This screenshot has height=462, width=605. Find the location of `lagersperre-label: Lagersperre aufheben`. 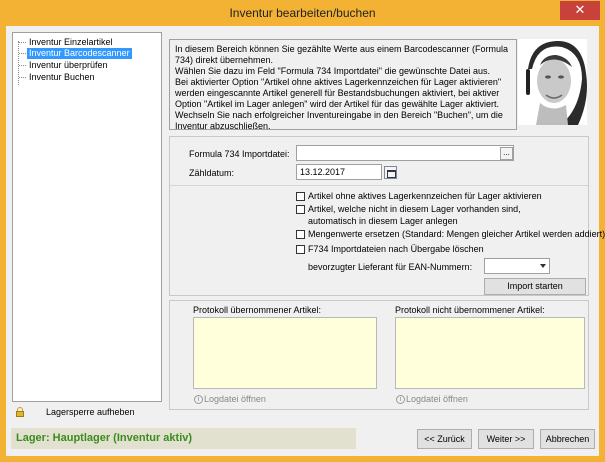

lagersperre-label: Lagersperre aufheben is located at coordinates (90, 412).